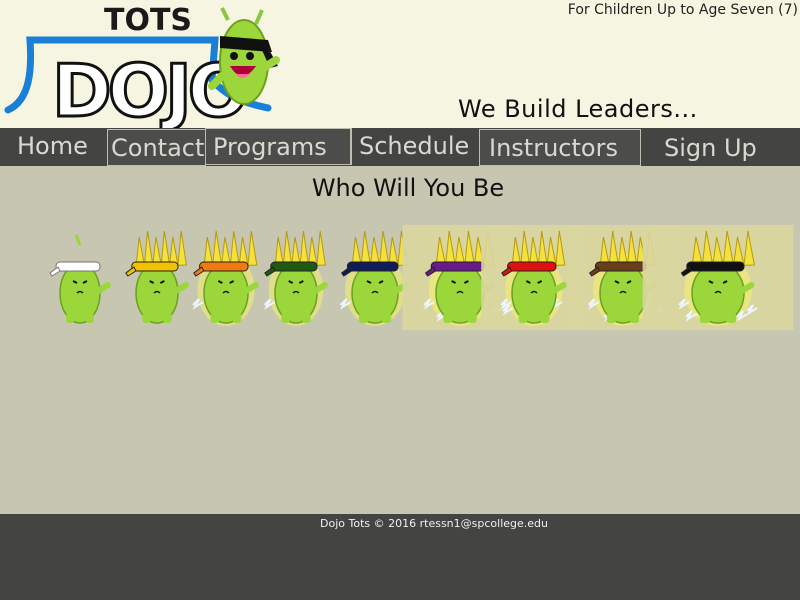  I want to click on nav-programs: Programs, so click(278, 146).